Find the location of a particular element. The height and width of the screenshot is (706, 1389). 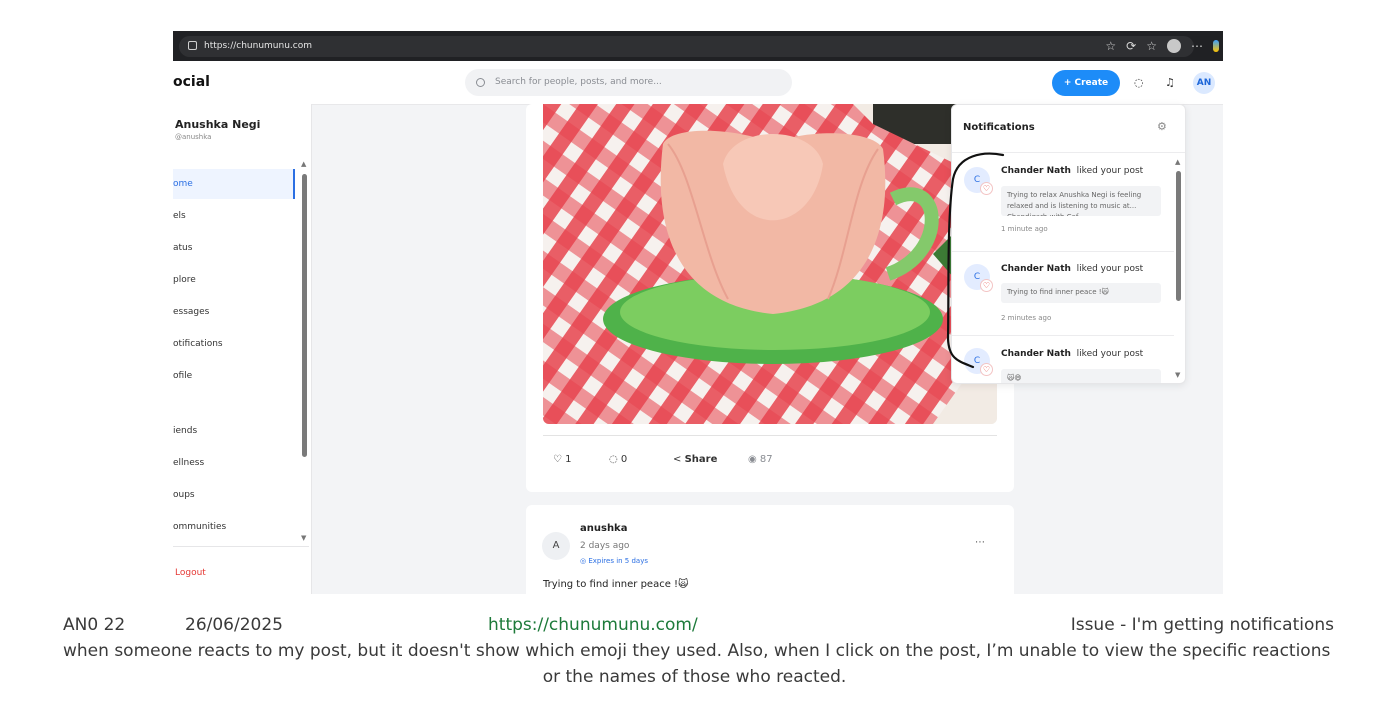

view-count: ◉ 87 is located at coordinates (760, 459).